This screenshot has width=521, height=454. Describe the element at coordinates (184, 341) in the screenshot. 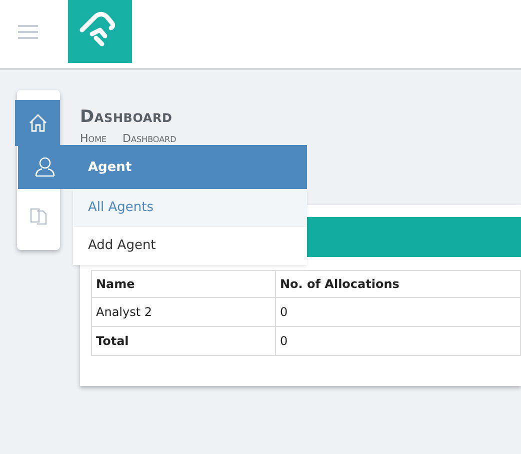

I see `table-cell: Total` at that location.